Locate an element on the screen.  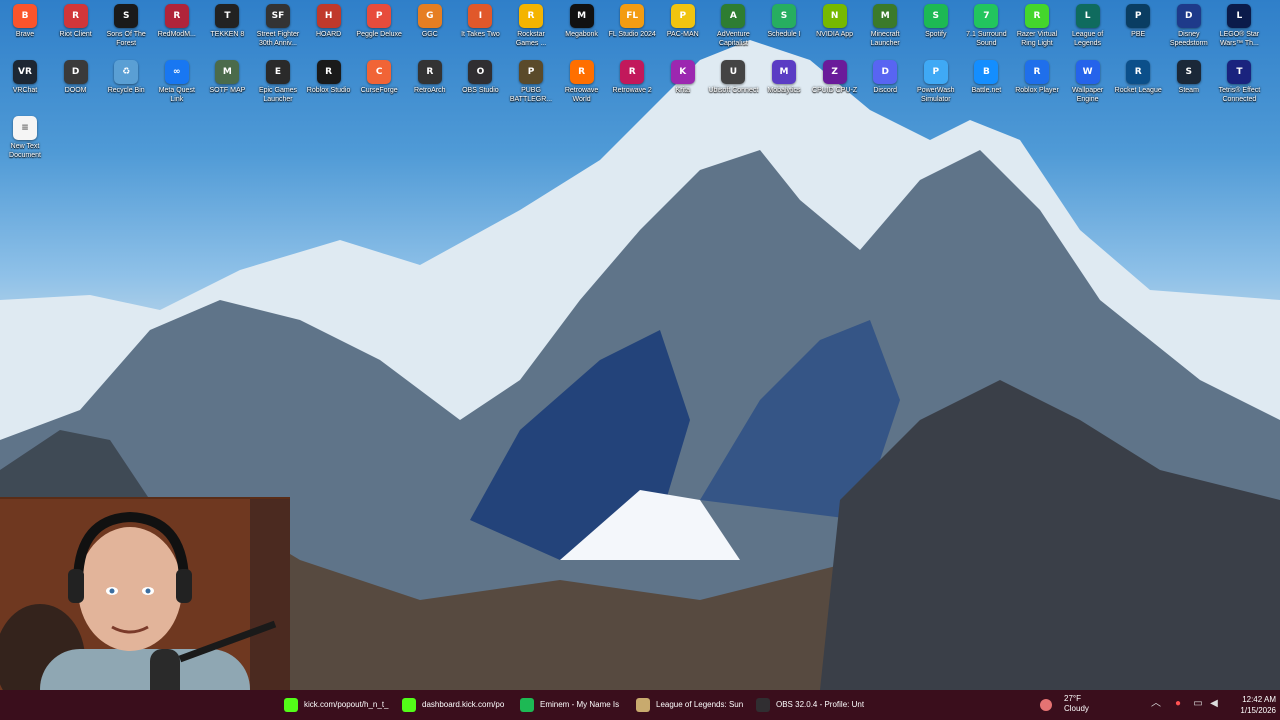
taskbar-app: kick.com/popout/h_n_t_ is located at coordinates (340, 705).